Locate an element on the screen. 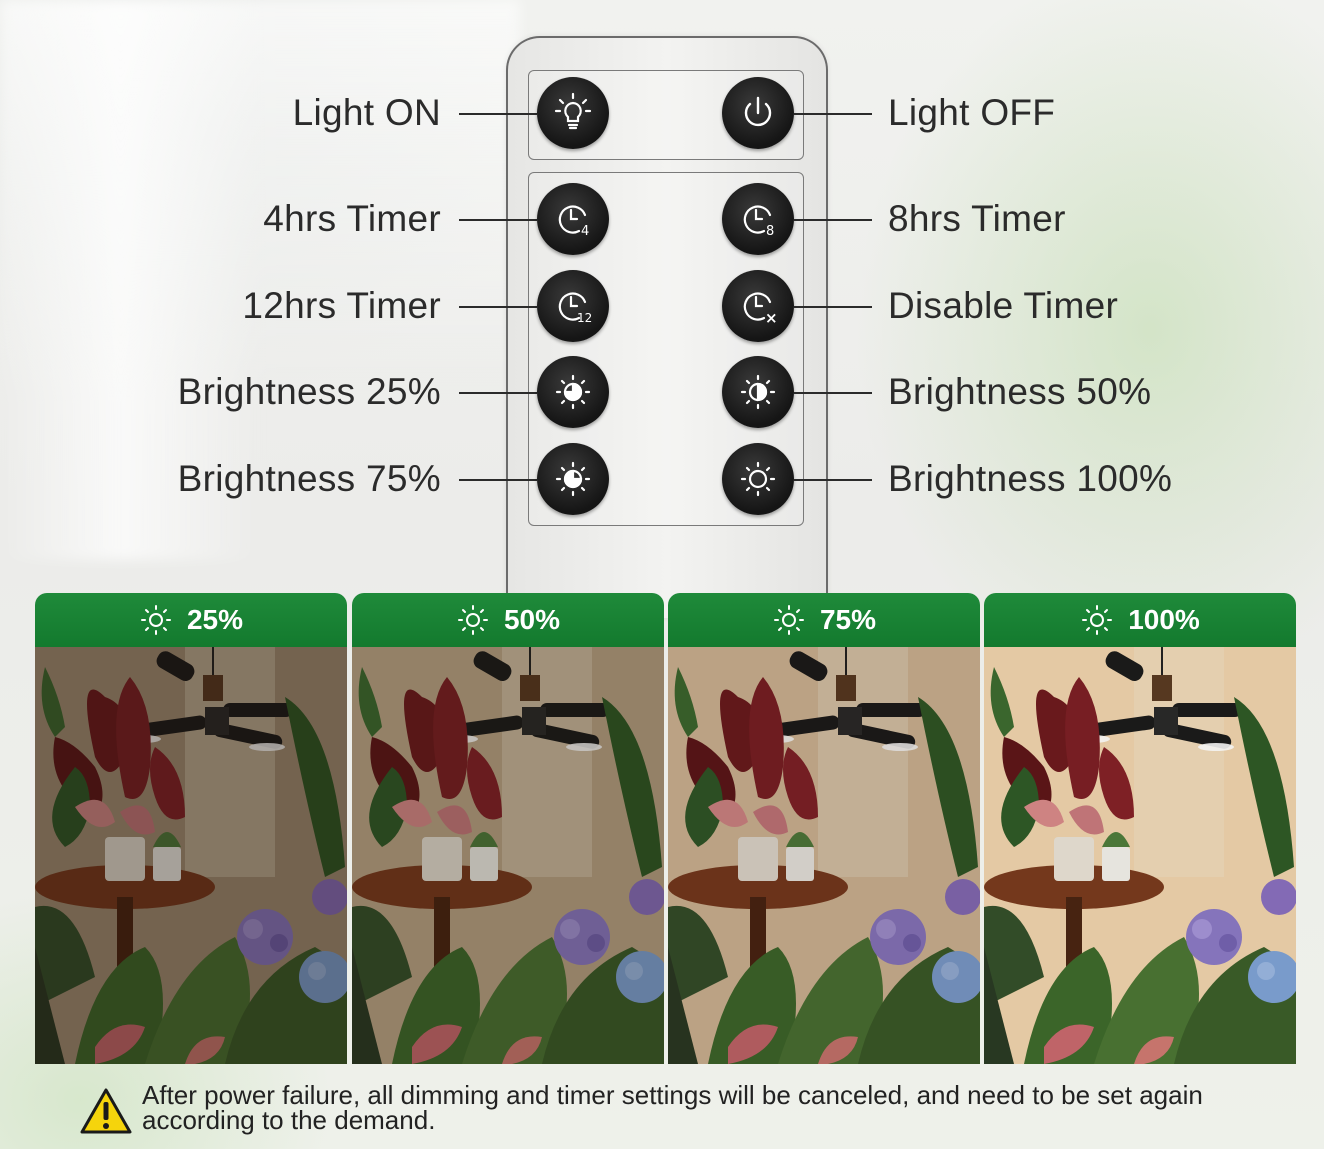 Image resolution: width=1324 pixels, height=1149 pixels. brightness-card-75: 75% is located at coordinates (824, 828).